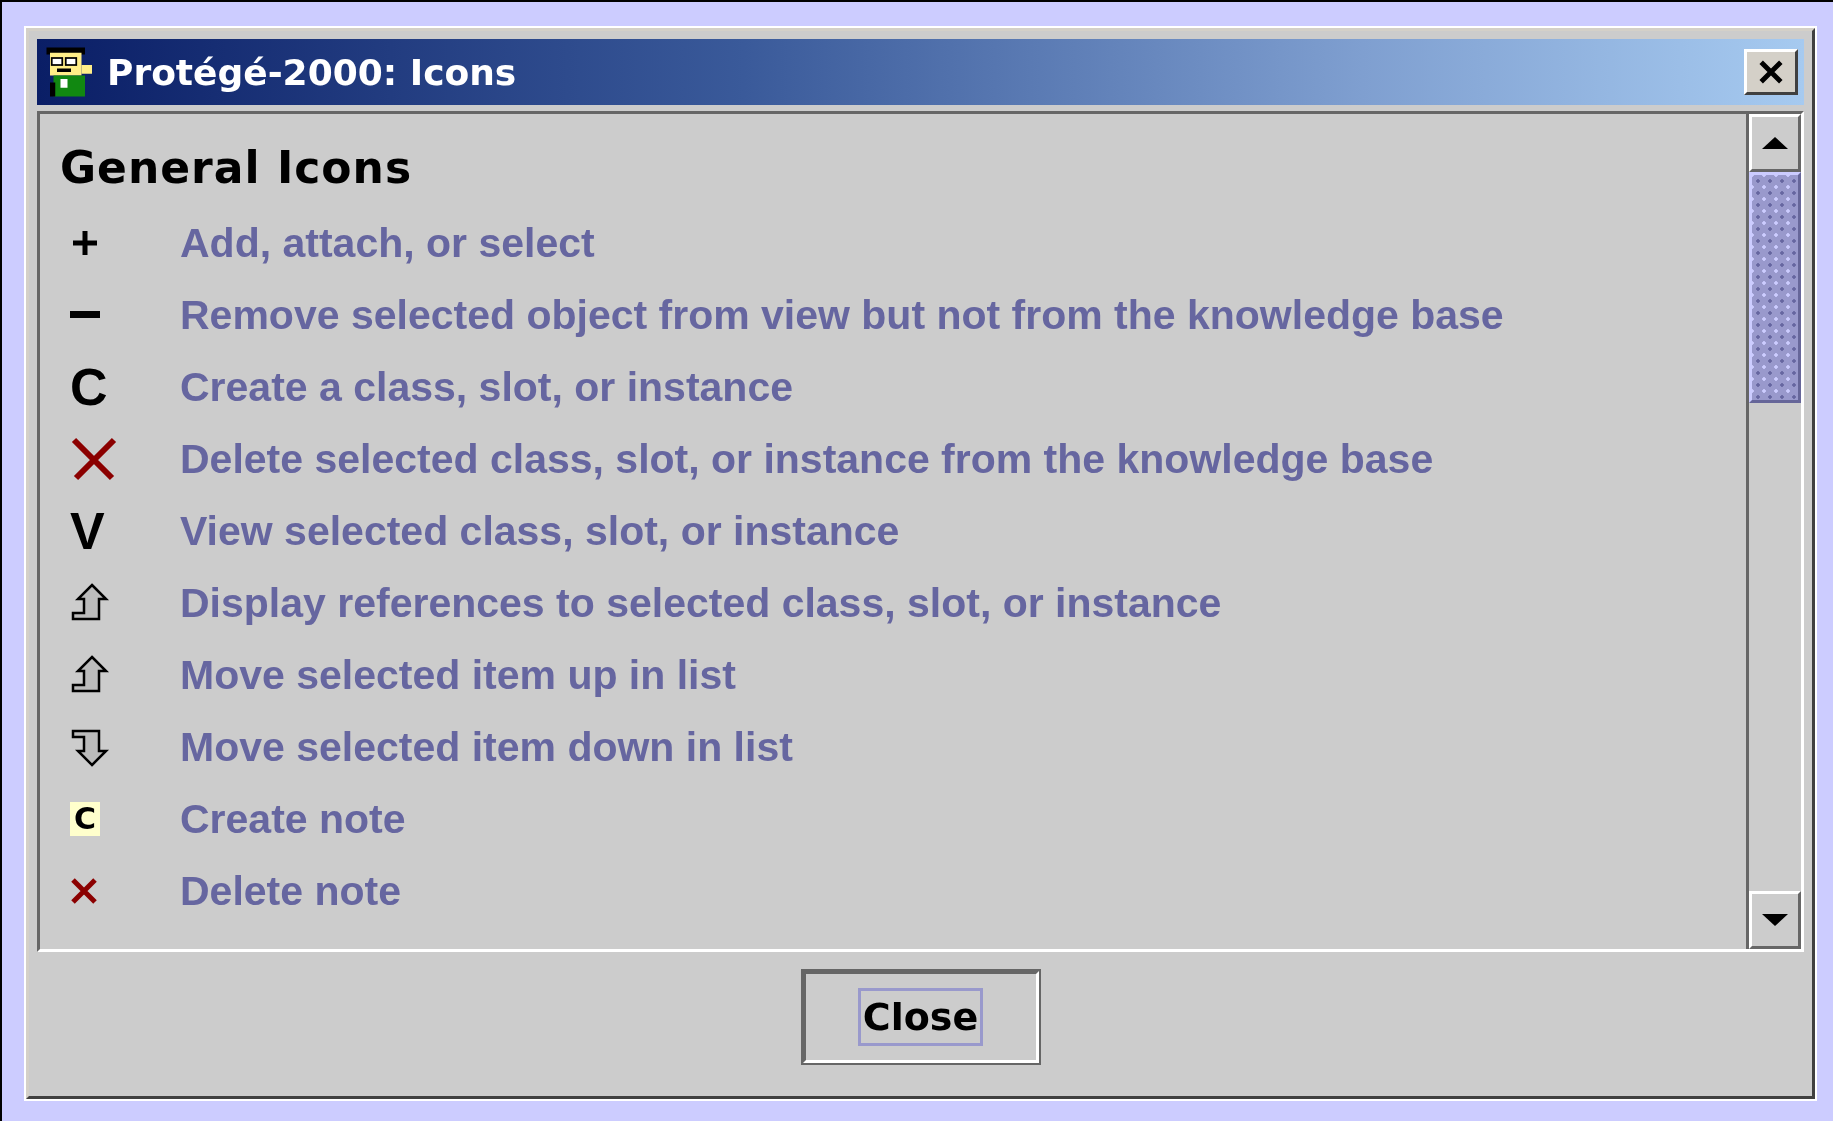 This screenshot has width=1833, height=1121. I want to click on delete-icon, so click(94, 459).